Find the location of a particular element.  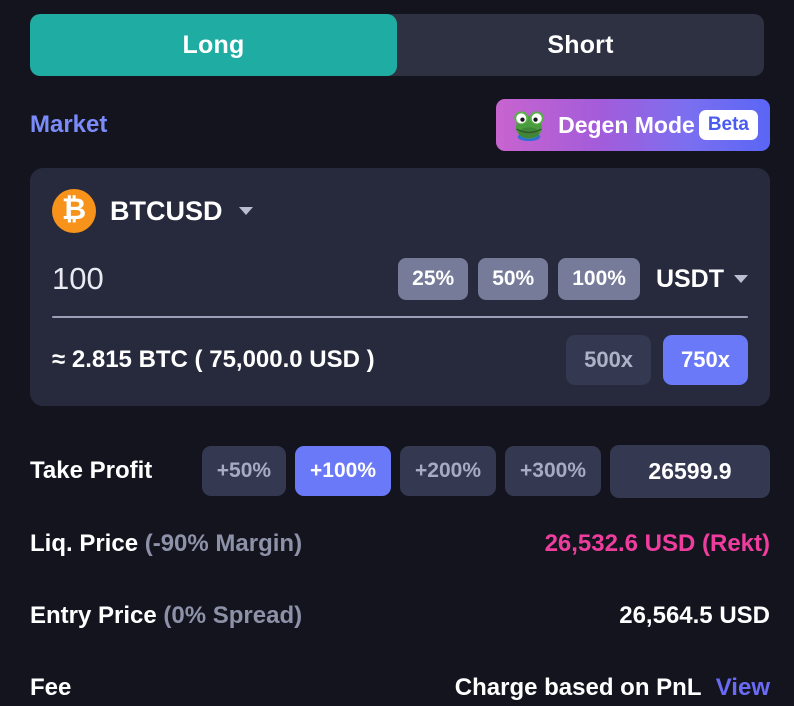

take-profit-button-300: +300% is located at coordinates (553, 471).